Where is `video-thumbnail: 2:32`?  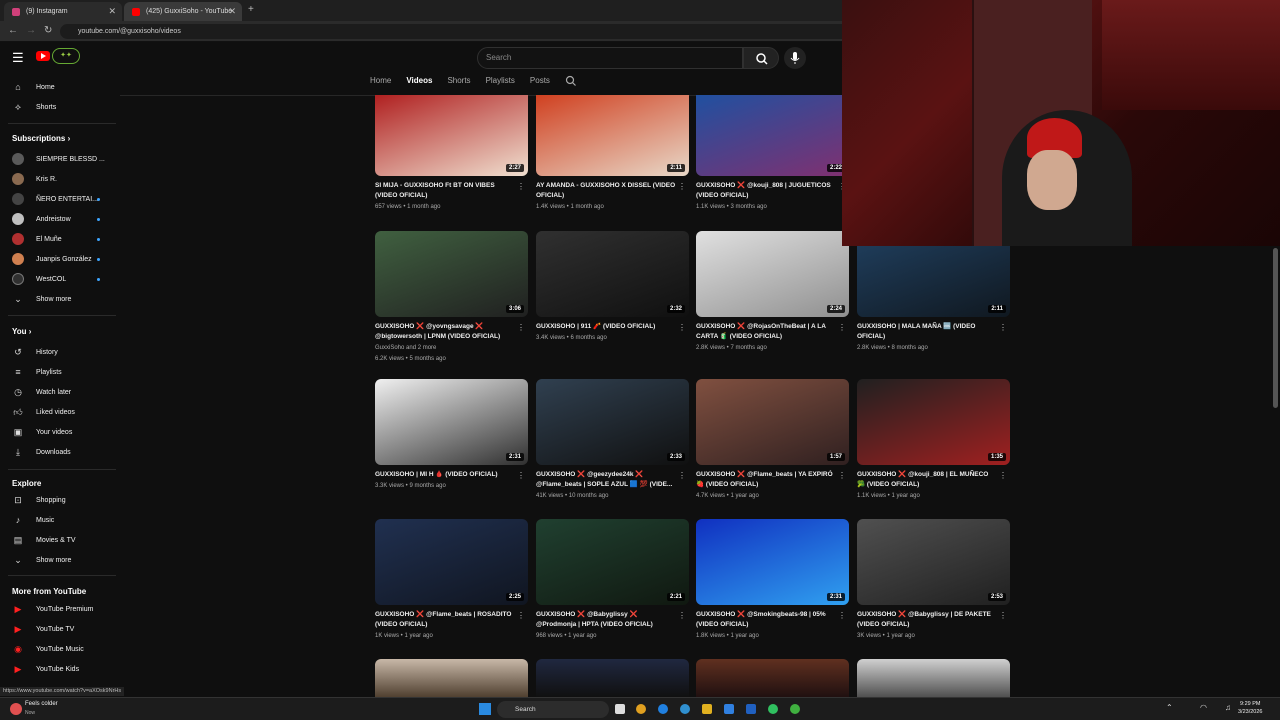
video-thumbnail: 2:32 is located at coordinates (612, 274).